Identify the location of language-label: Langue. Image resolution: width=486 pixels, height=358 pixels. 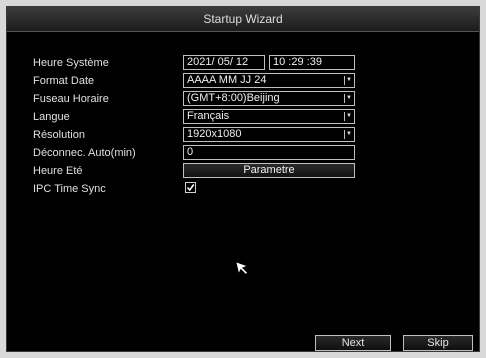
(51, 117).